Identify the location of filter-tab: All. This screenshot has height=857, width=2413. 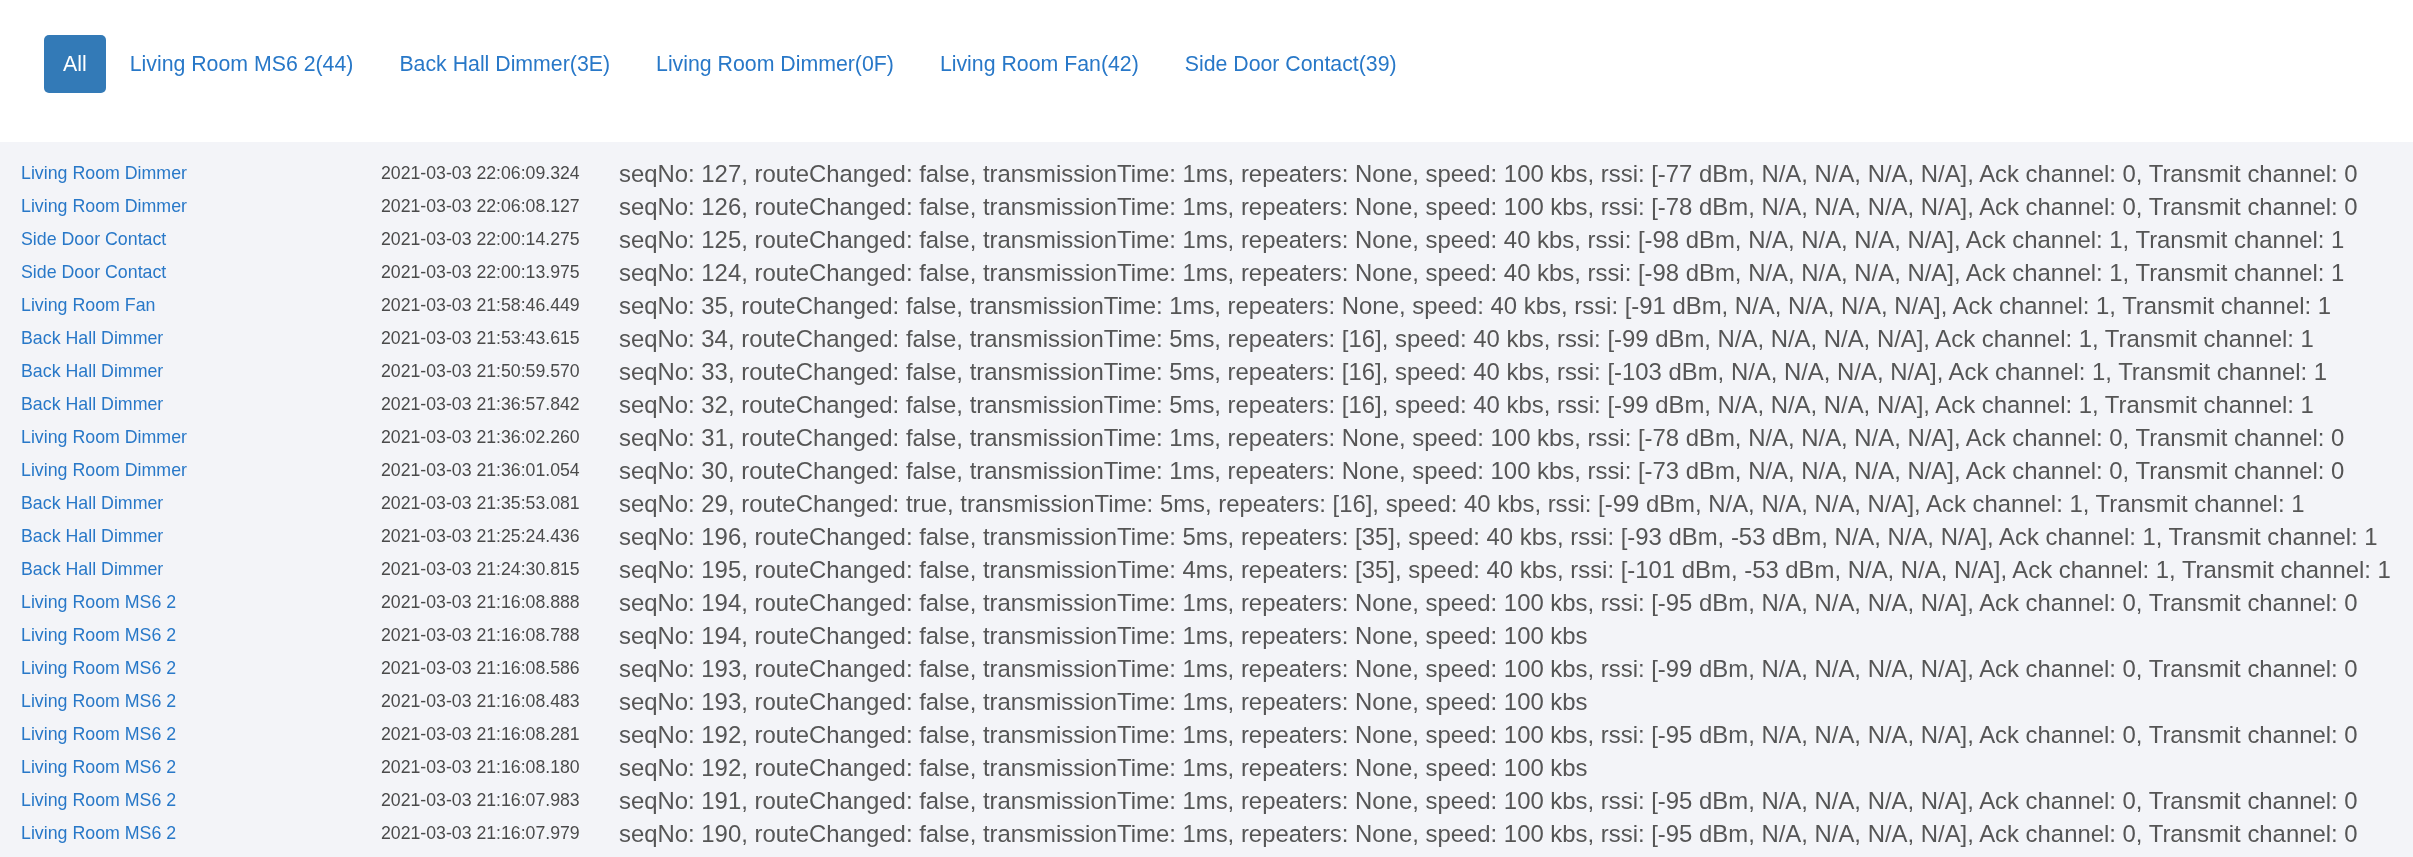
(75, 64).